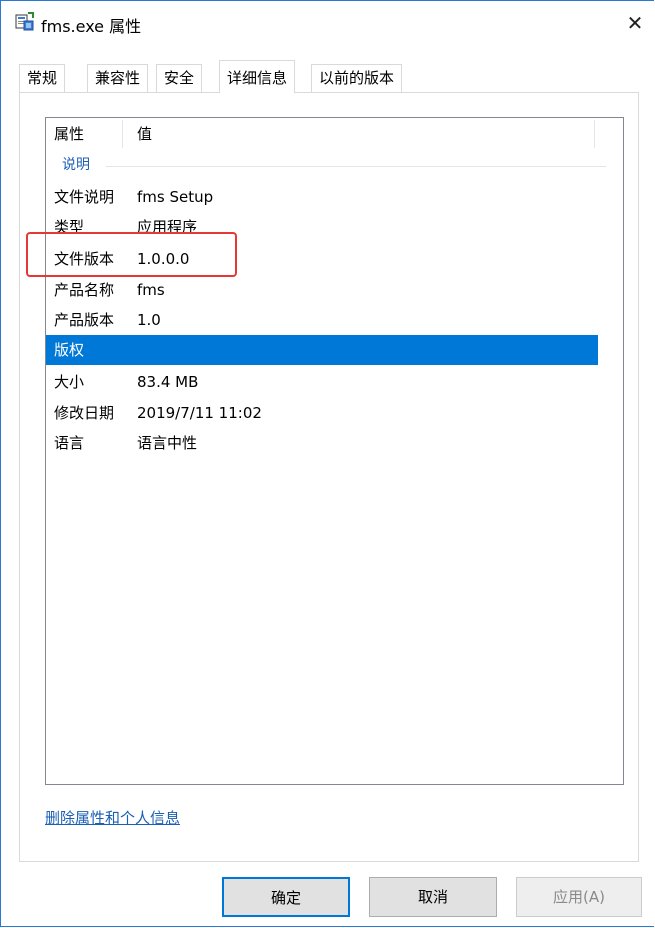 The image size is (655, 928). I want to click on detail-row: 文件说明 fms Setup, so click(334, 197).